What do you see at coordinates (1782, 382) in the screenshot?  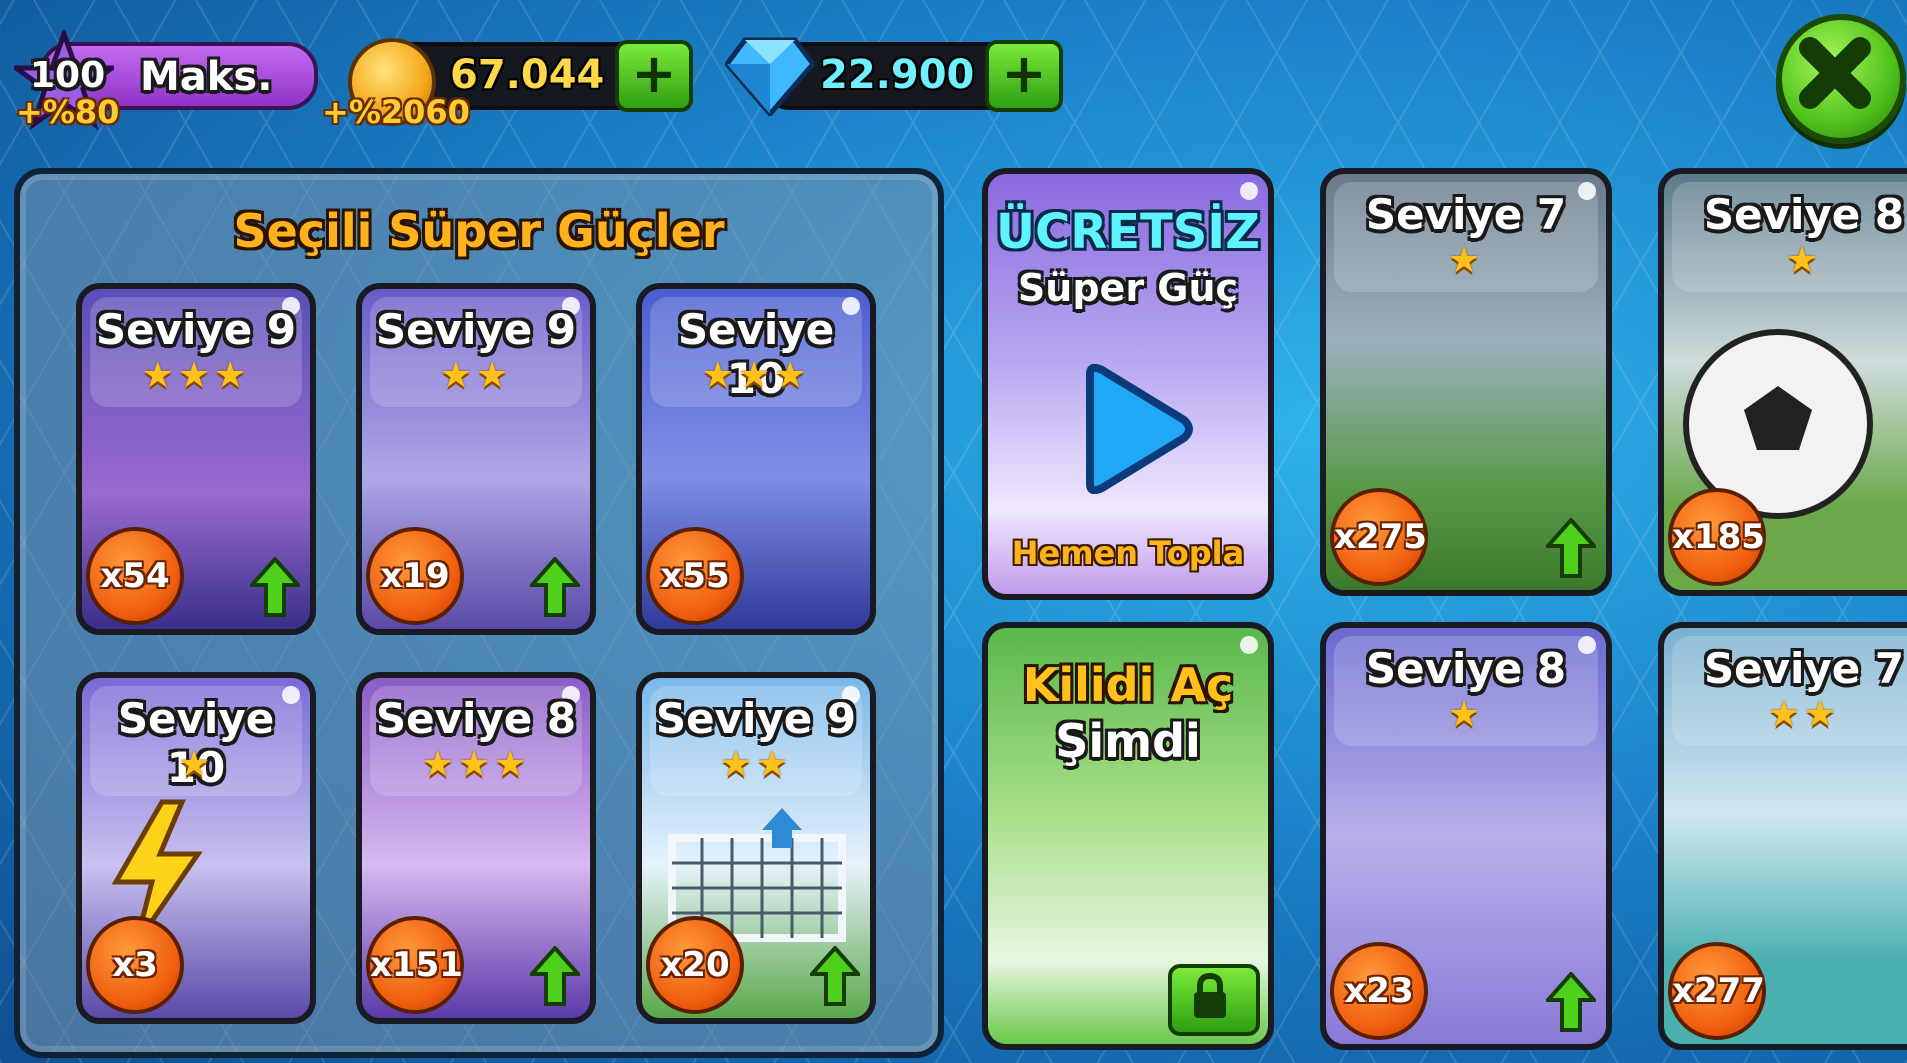 I see `power-card-8: Seviye 8 ★ x185` at bounding box center [1782, 382].